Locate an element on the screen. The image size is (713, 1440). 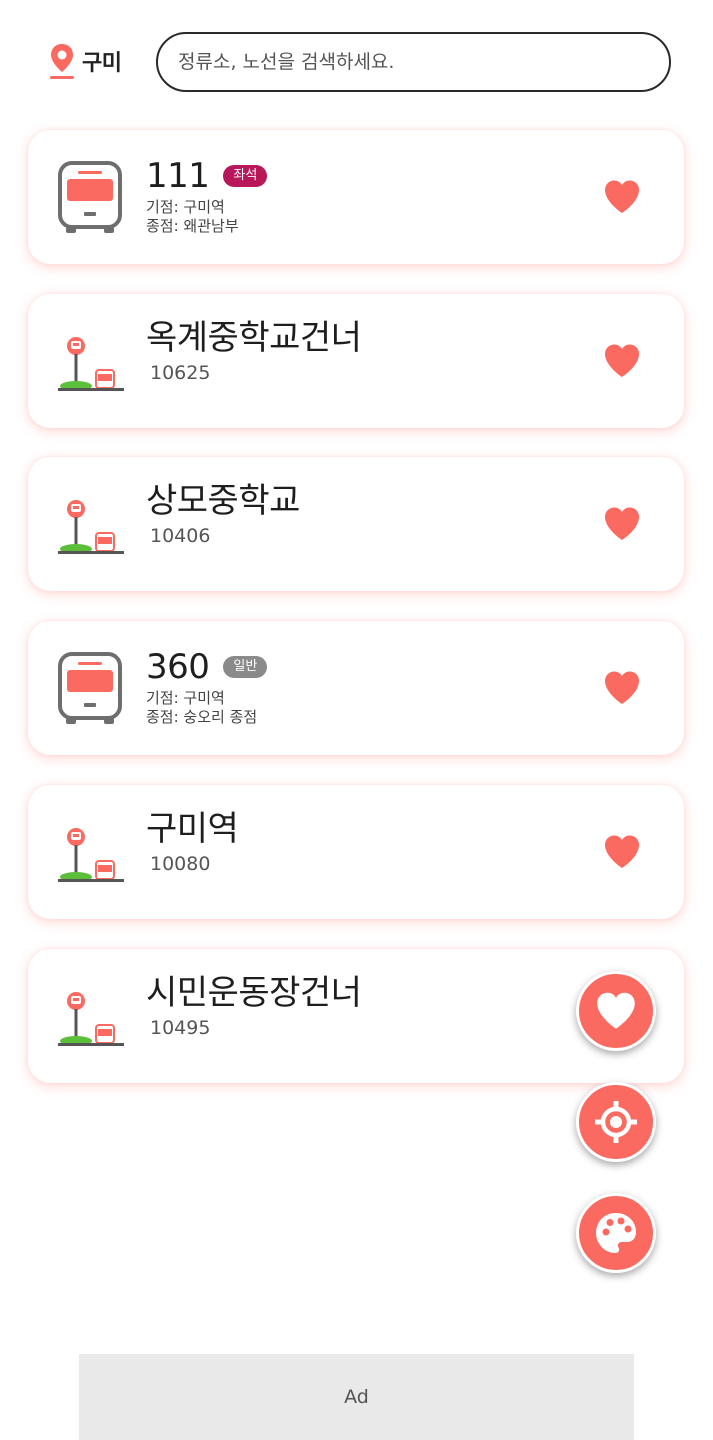
location-target-icon is located at coordinates (616, 1122).